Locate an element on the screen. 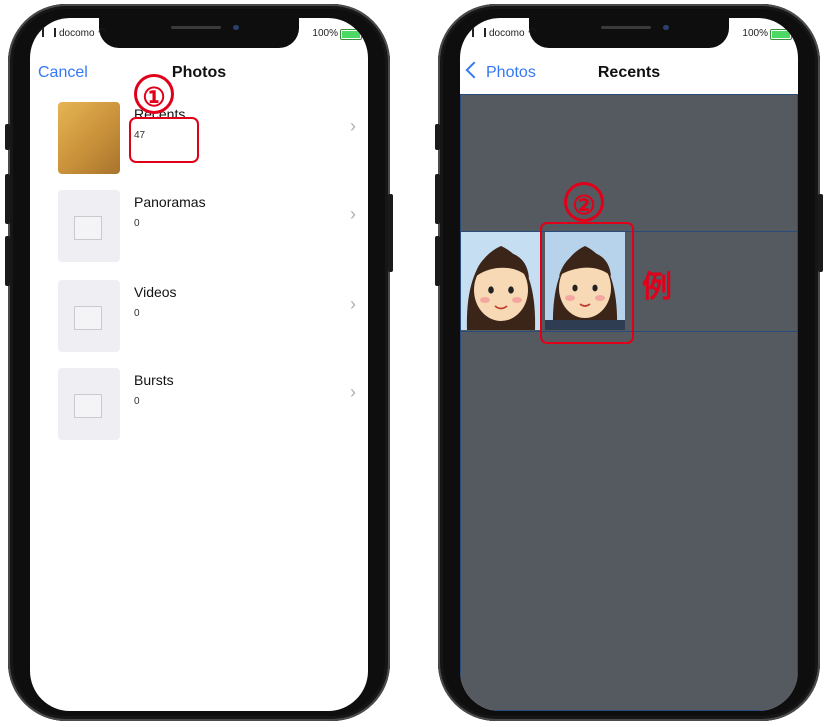 The image size is (832, 727). step-marker-2: ② is located at coordinates (584, 202).